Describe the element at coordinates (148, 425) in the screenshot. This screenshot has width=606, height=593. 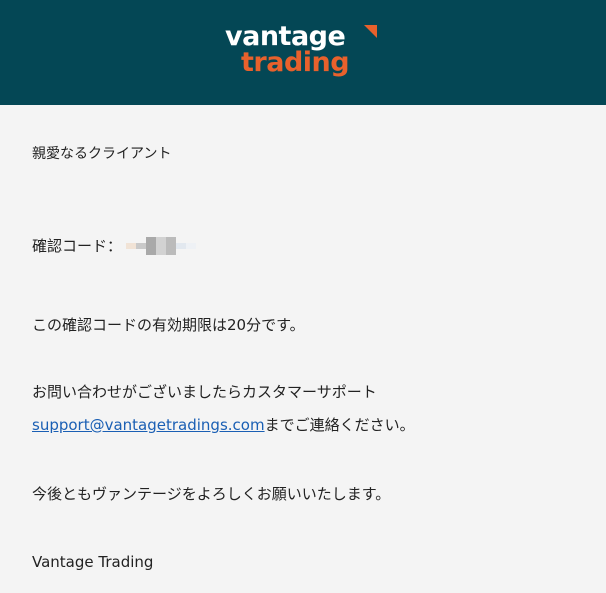
I see `support-email-link: support@vantagetradings.com` at that location.